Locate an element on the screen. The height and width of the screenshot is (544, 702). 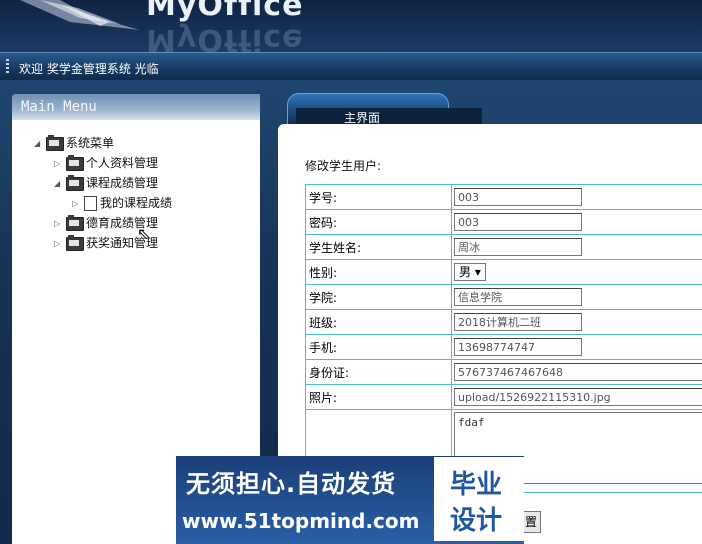
grip-icon is located at coordinates (7, 67).